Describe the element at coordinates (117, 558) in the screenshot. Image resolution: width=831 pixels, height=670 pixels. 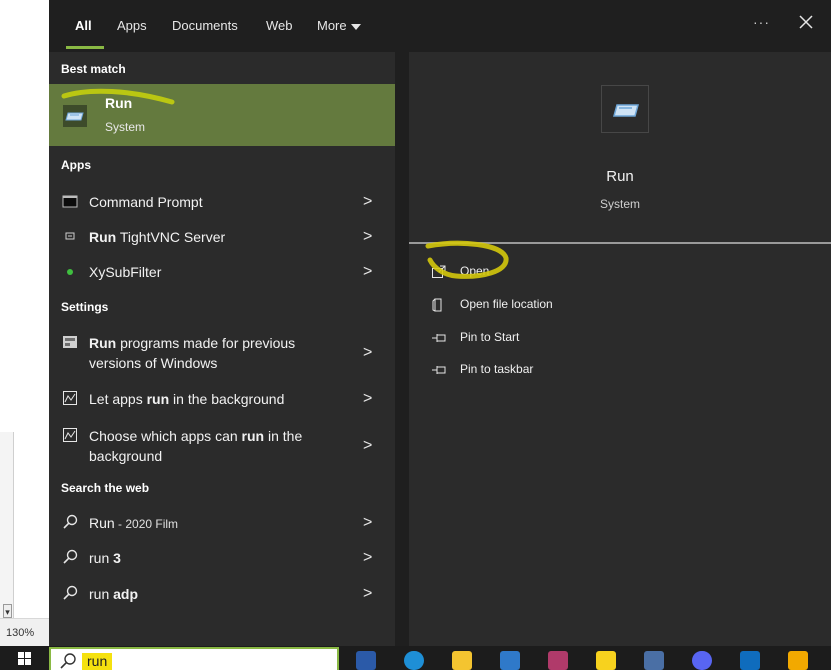
I see `label-bold: 3` at that location.